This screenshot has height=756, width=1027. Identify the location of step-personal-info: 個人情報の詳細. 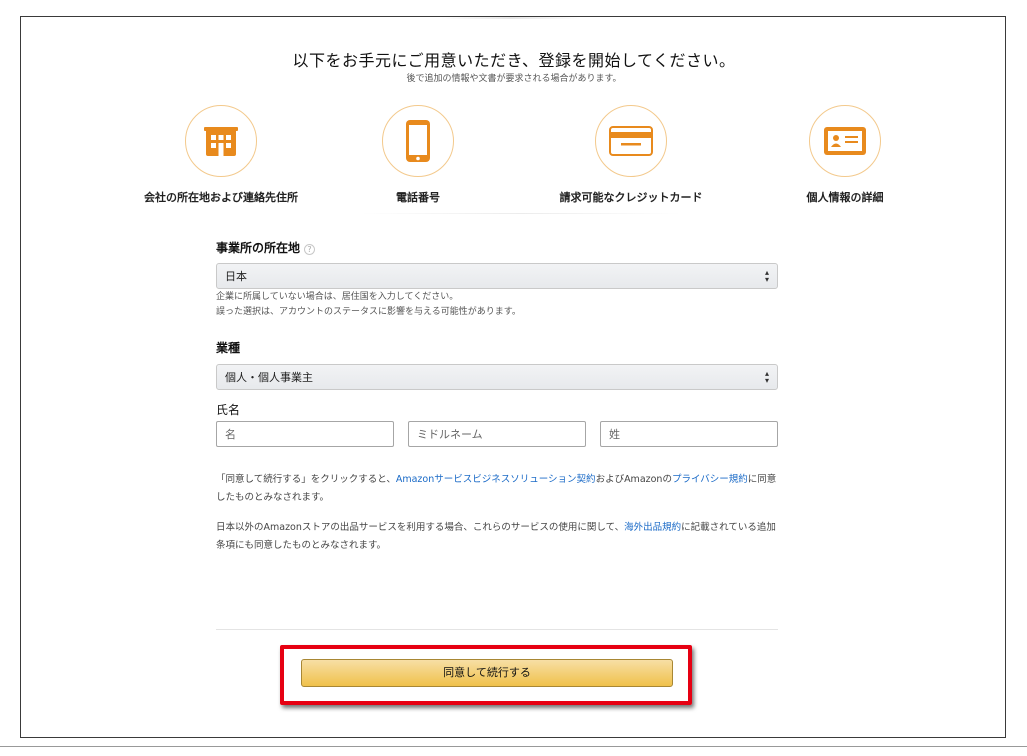
(845, 155).